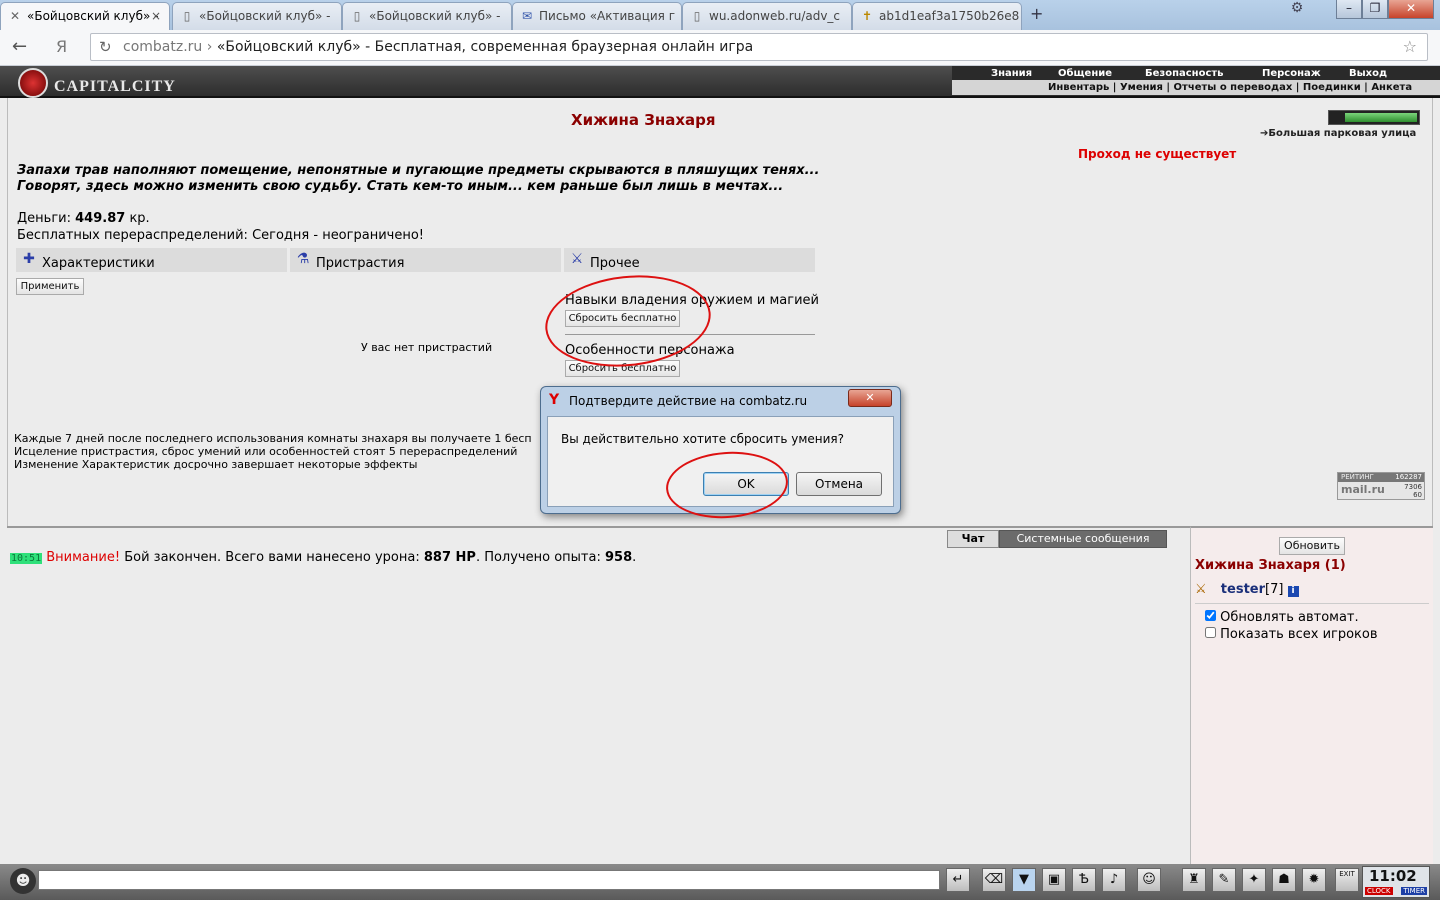 Image resolution: width=1440 pixels, height=900 pixels. I want to click on new-tab-button: +, so click(1036, 13).